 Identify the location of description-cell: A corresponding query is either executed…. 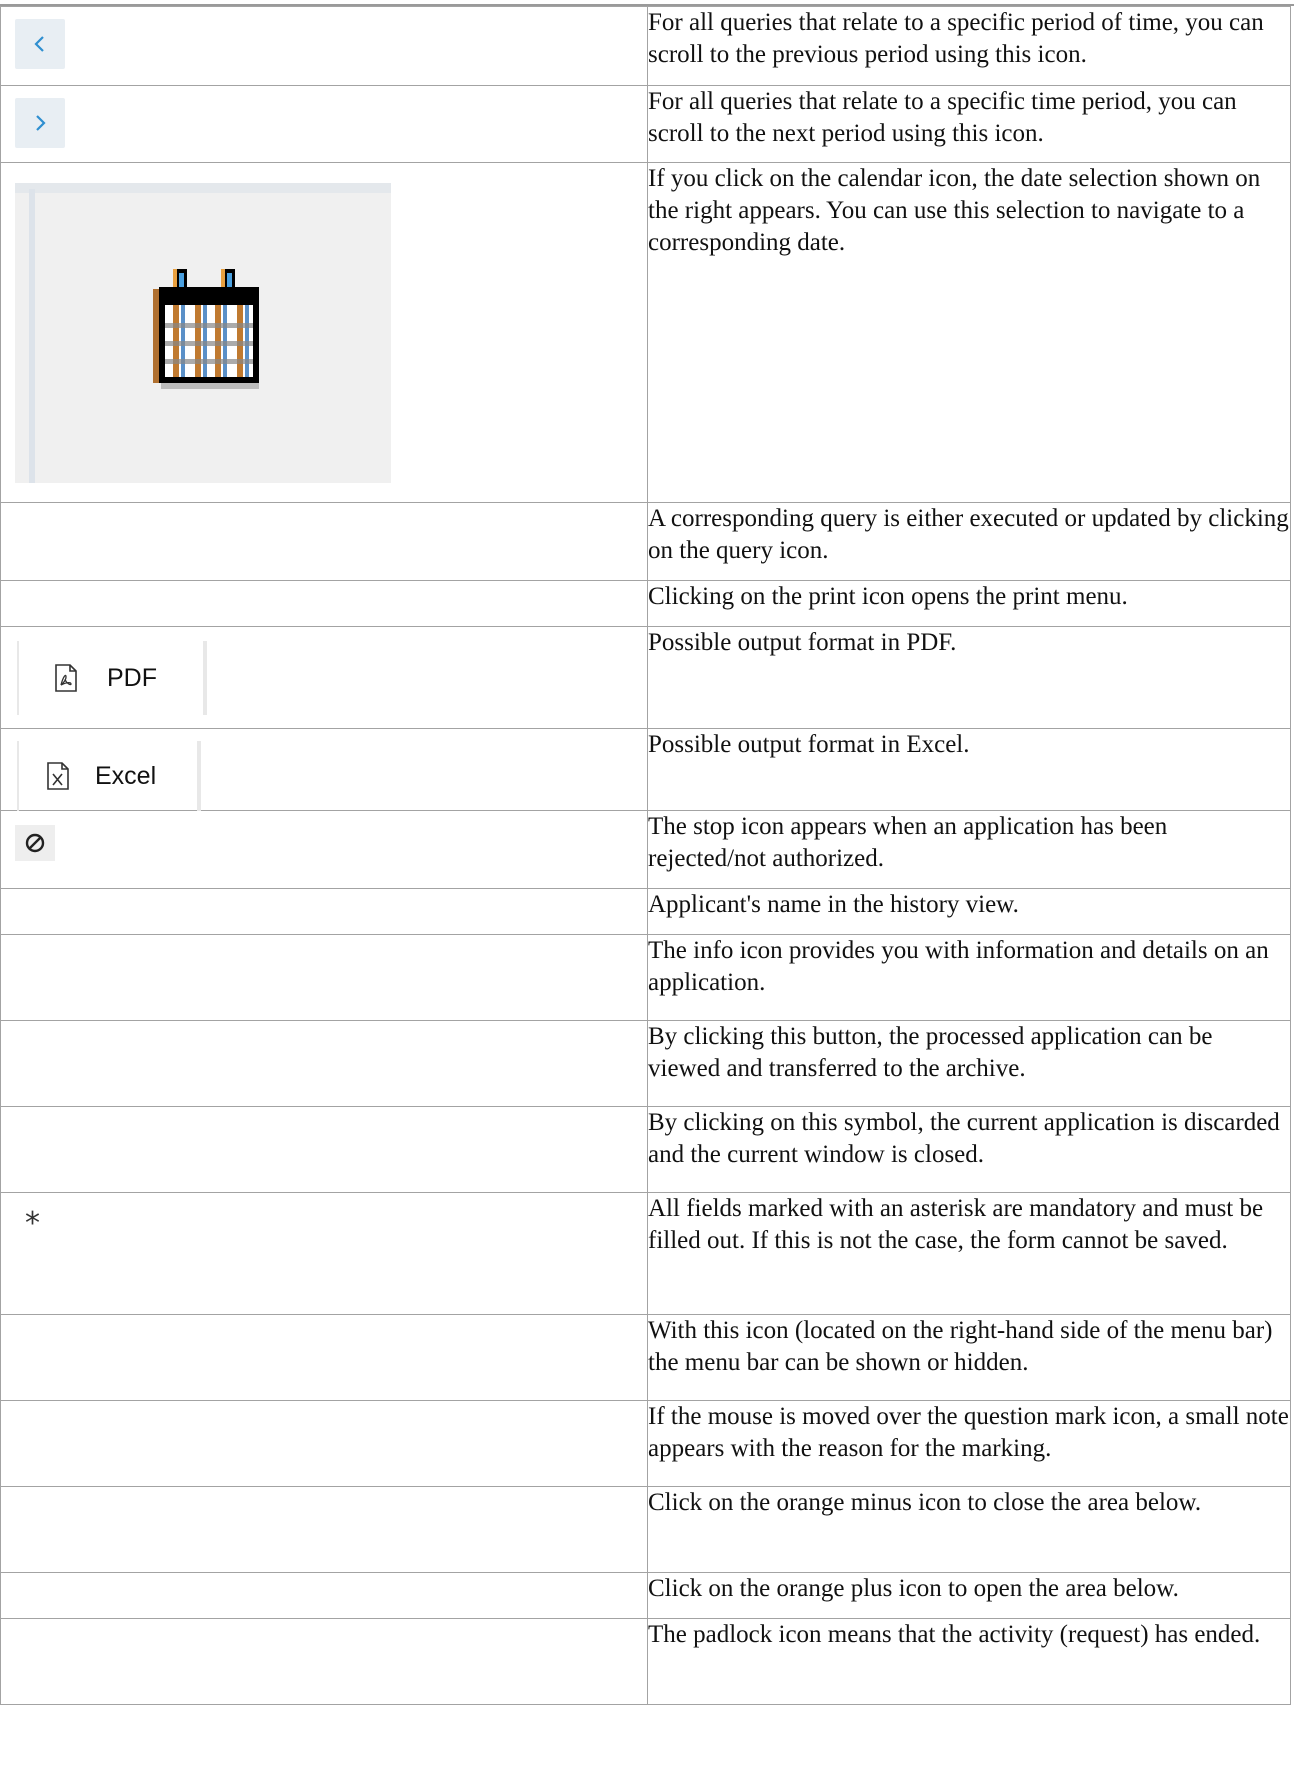
(969, 541).